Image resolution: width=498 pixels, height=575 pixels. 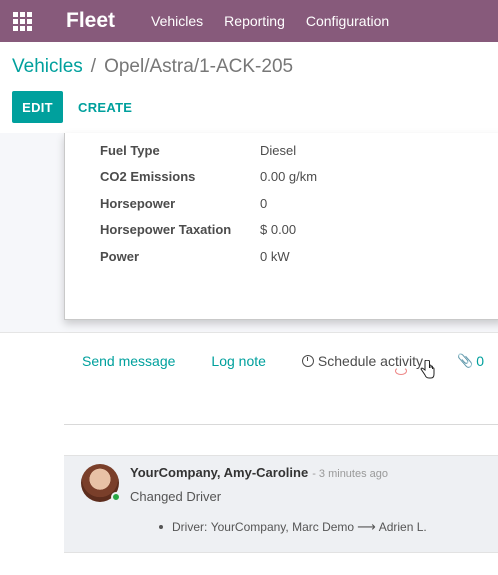 I want to click on bullet-icon, so click(x=161, y=527).